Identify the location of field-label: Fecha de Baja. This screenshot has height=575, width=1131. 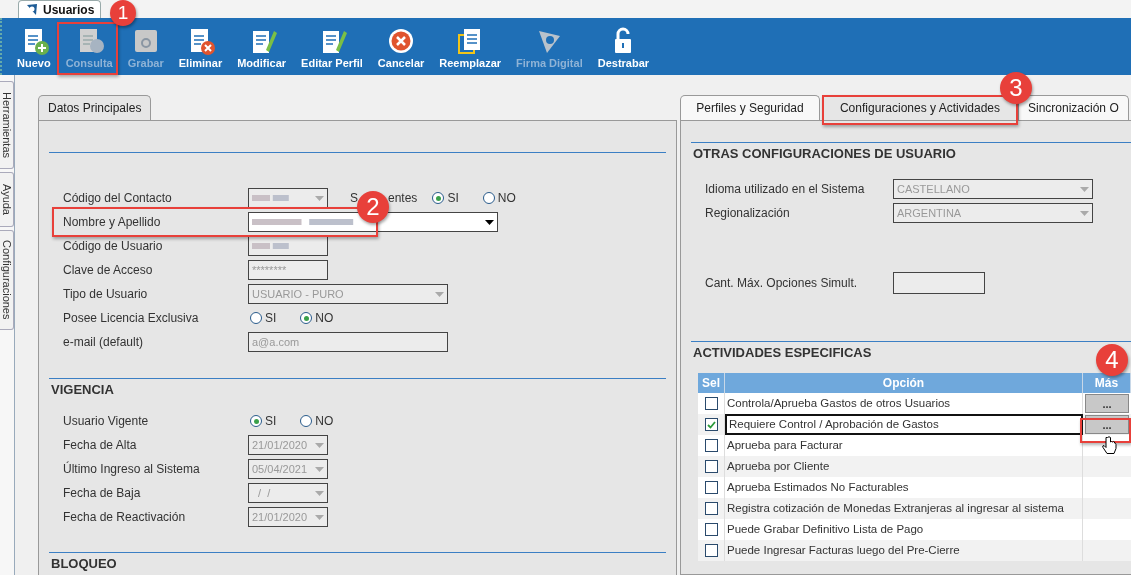
(102, 493).